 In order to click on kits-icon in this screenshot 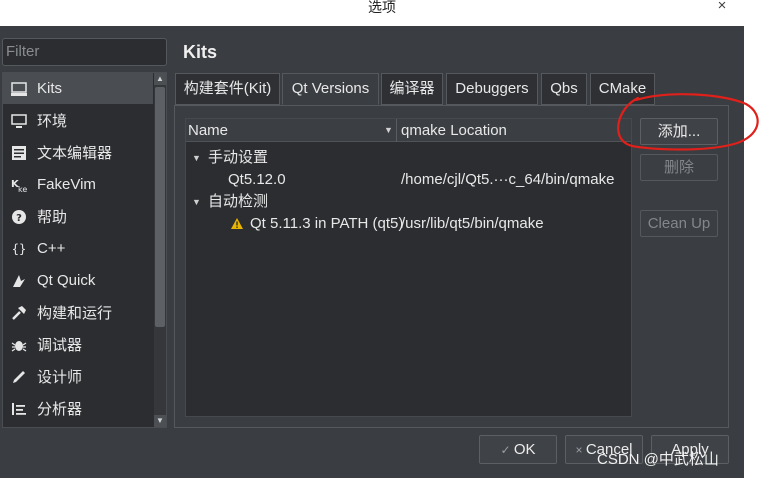, I will do `click(19, 89)`.